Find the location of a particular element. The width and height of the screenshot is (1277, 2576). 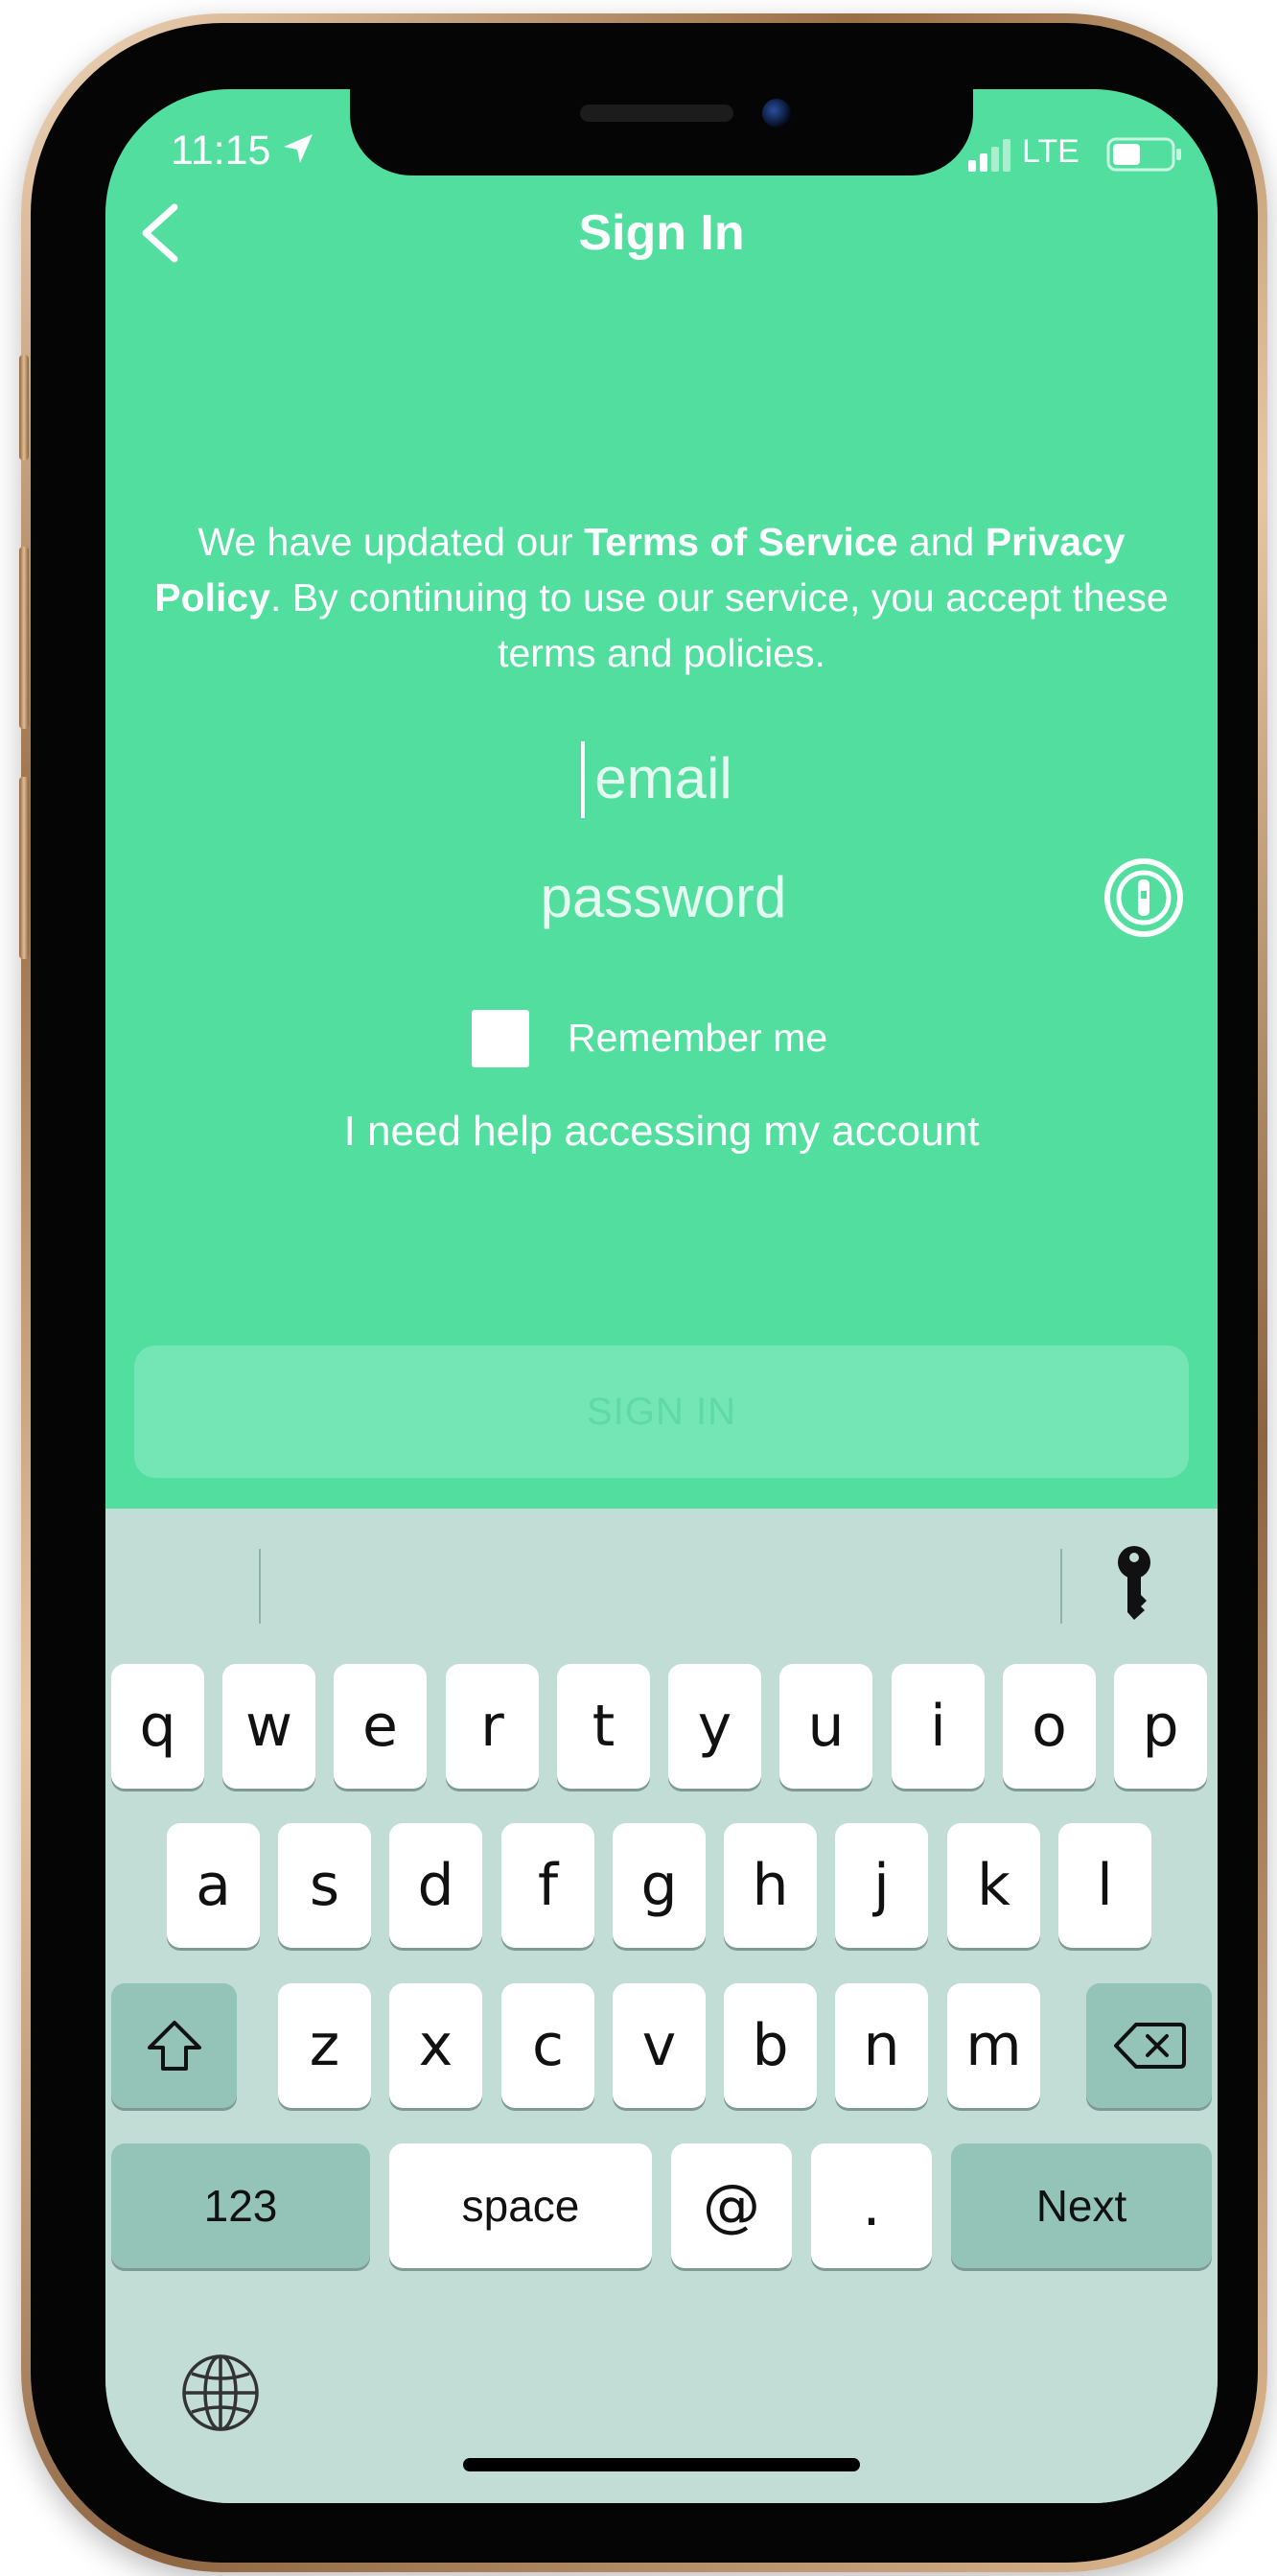

backspace-icon is located at coordinates (1149, 2046).